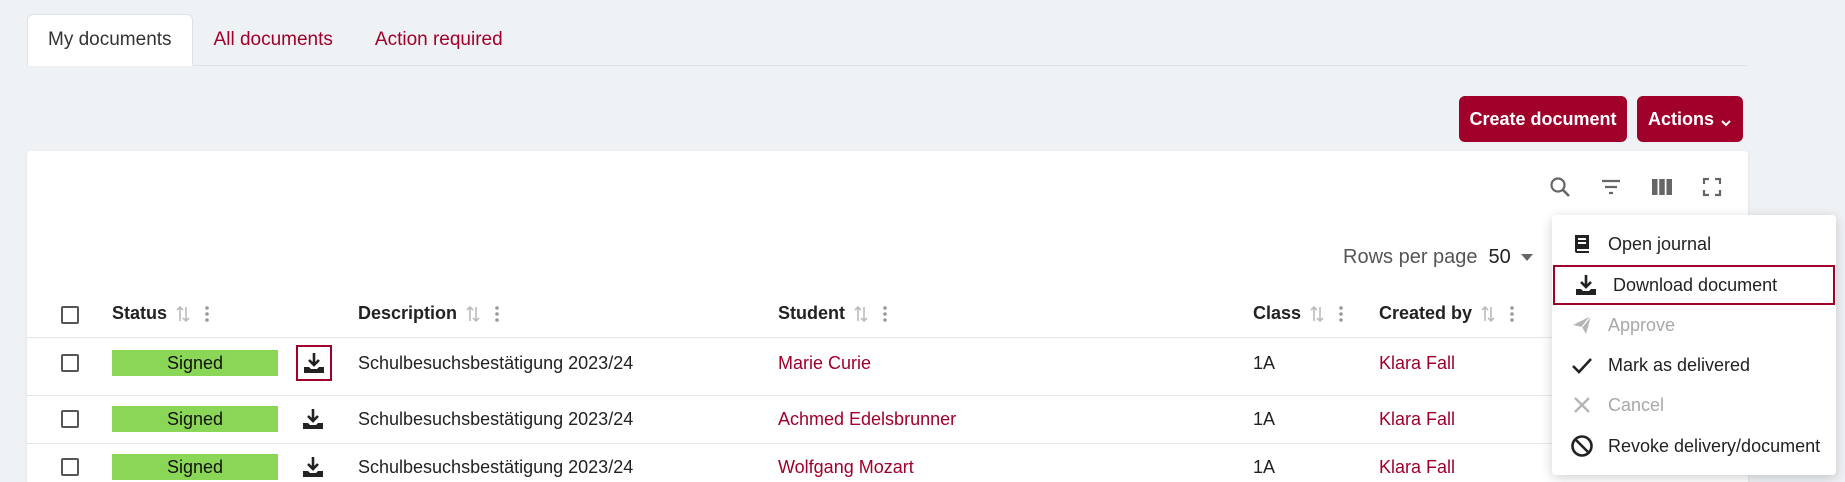 This screenshot has width=1845, height=482. I want to click on menu-item-open-journal: Open journal, so click(1694, 244).